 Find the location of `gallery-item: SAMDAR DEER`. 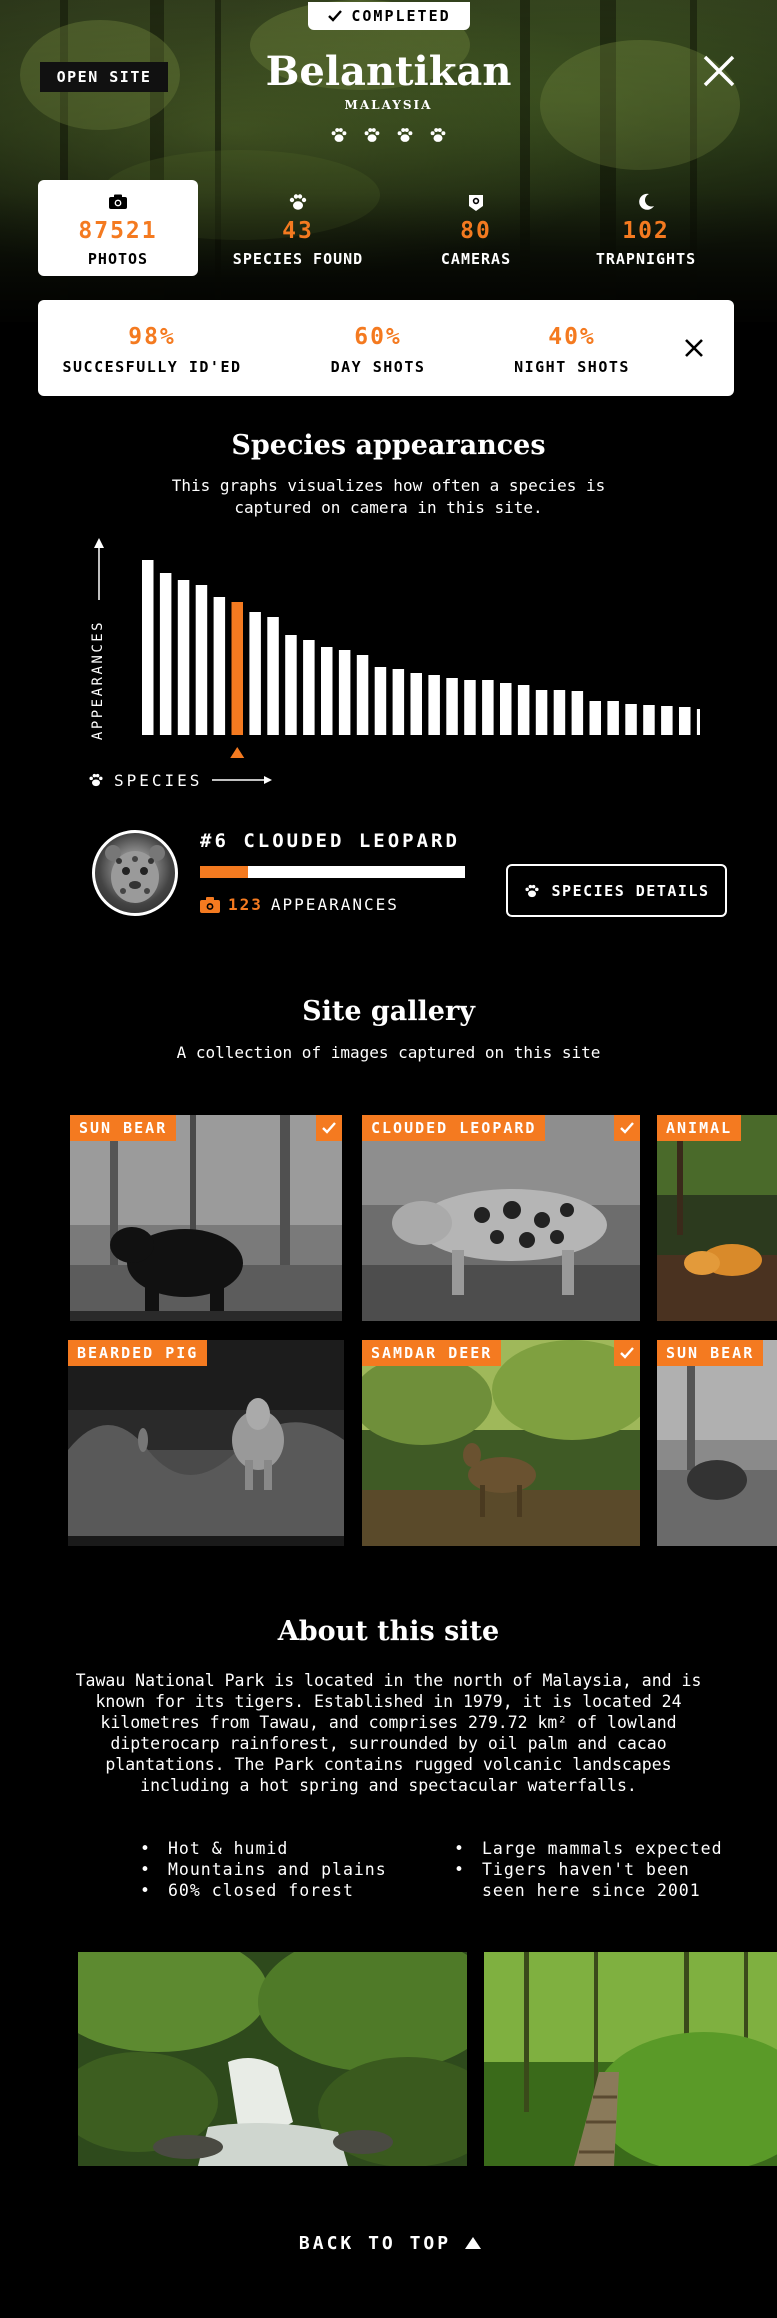

gallery-item: SAMDAR DEER is located at coordinates (501, 1443).